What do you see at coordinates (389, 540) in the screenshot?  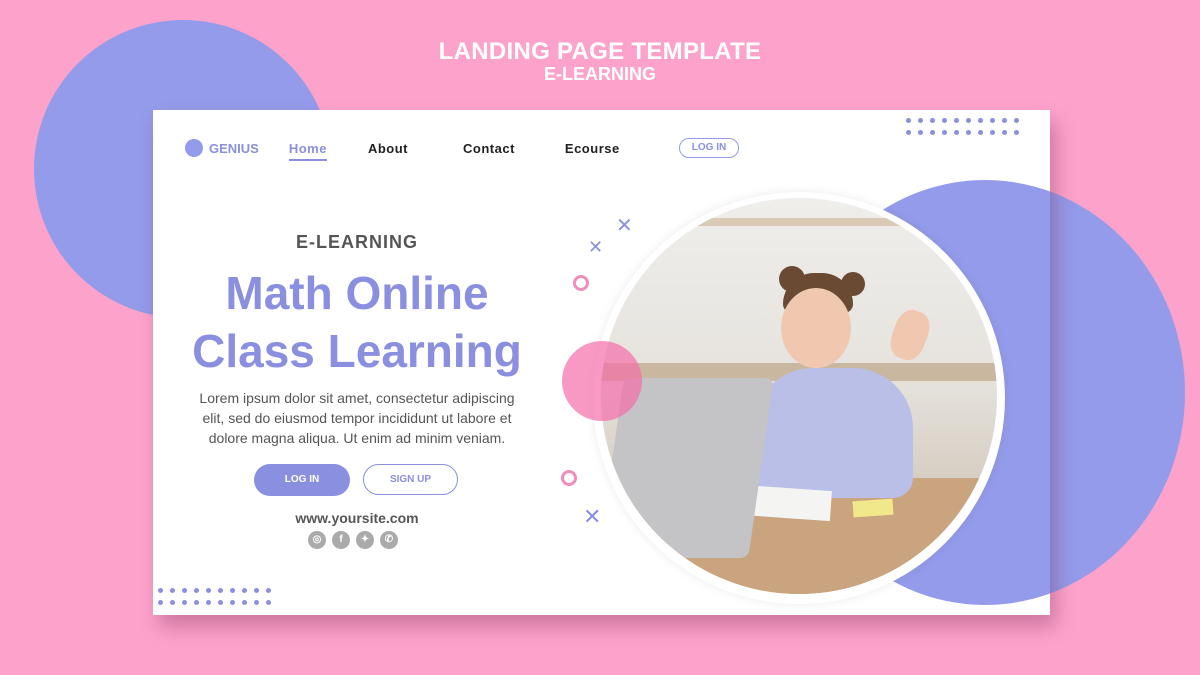 I see `whatsapp-icon: ✆` at bounding box center [389, 540].